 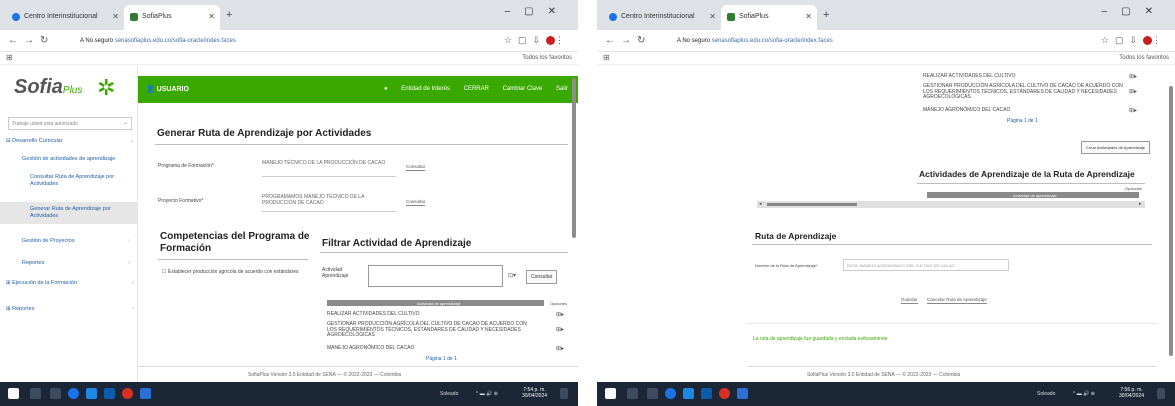 I want to click on user-menu: 👤 USUARIO, so click(x=167, y=89).